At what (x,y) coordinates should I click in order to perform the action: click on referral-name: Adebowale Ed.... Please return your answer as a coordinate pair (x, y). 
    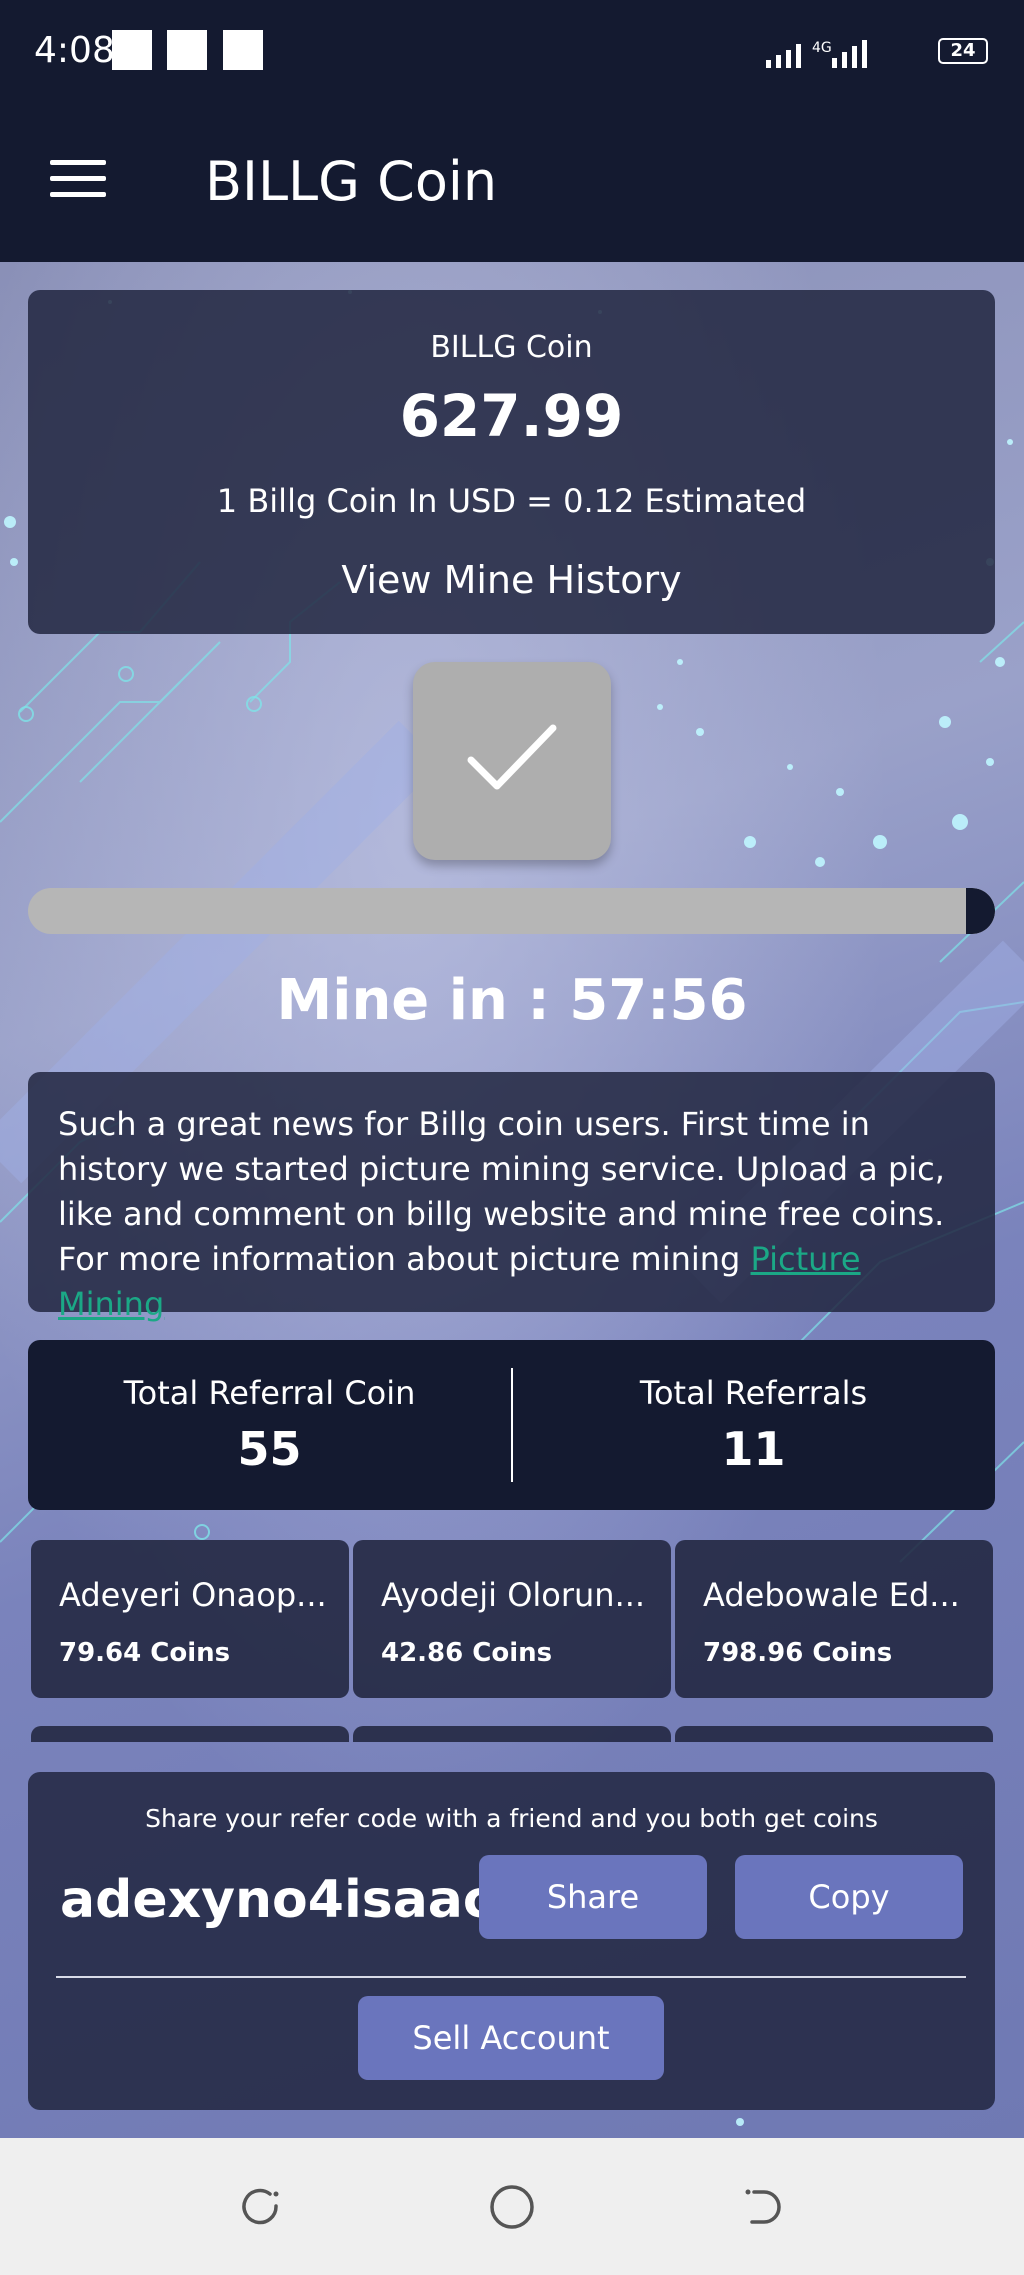
    Looking at the image, I should click on (831, 1595).